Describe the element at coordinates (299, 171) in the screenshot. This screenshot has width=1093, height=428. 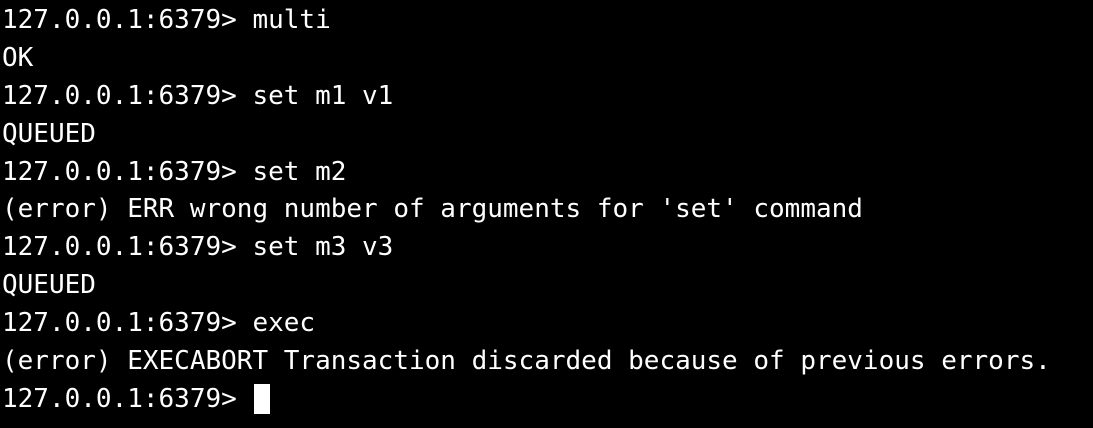
I see `command-text: set m2` at that location.